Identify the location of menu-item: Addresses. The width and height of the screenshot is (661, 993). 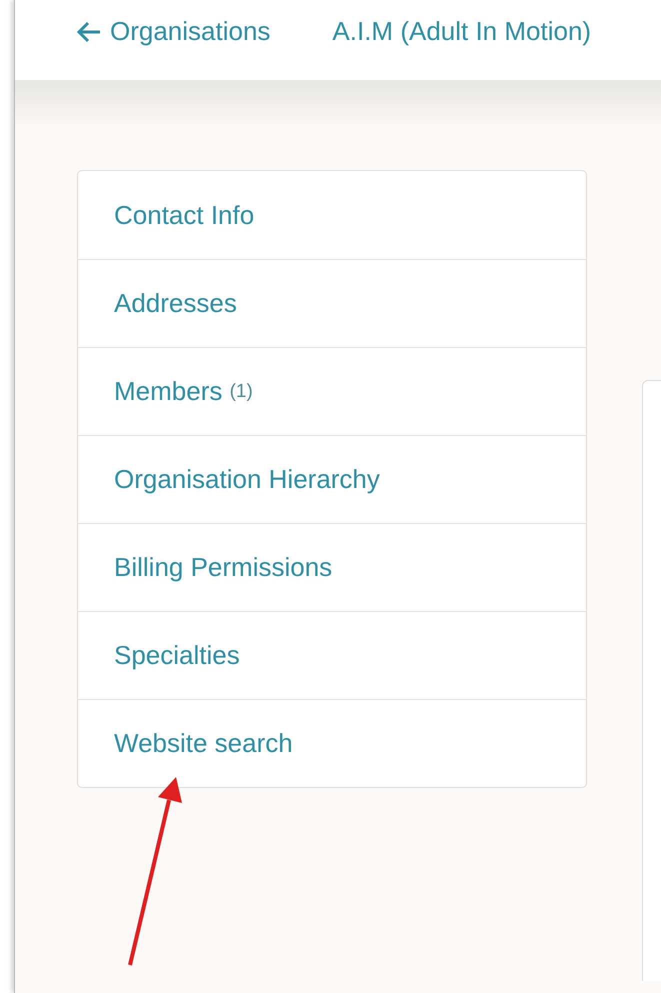
(332, 303).